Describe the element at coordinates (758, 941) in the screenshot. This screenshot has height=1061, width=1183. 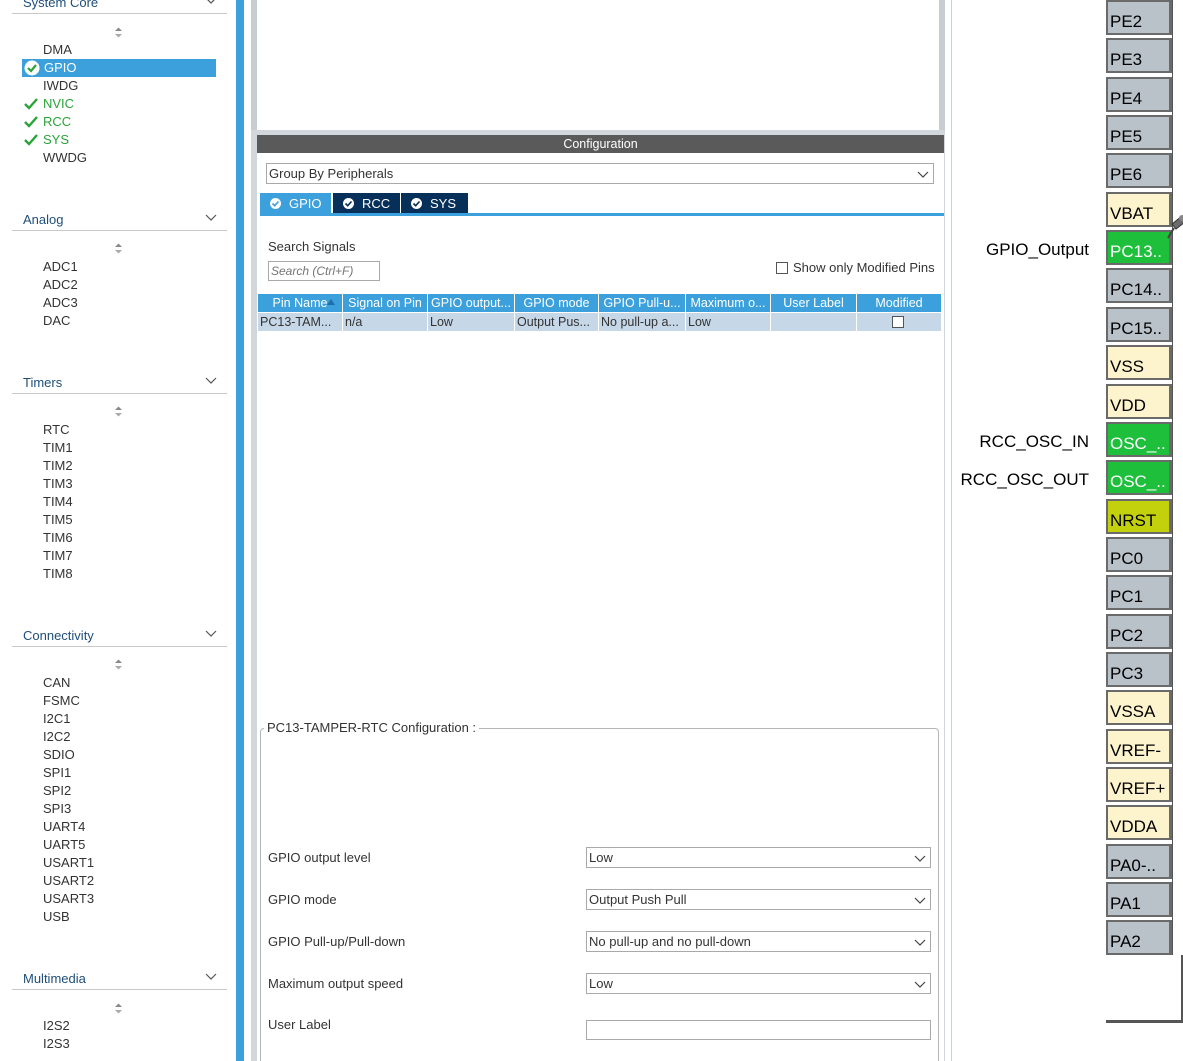
I see `gpio-pull-select: No pull-up and no pull-down` at that location.